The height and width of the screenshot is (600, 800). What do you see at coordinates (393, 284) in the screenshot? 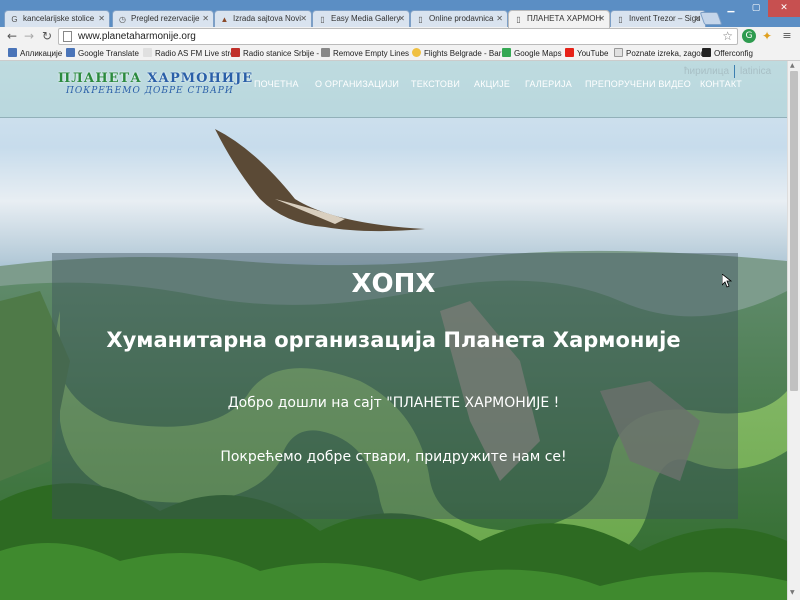
I see `hero-title: ХОПХ` at bounding box center [393, 284].